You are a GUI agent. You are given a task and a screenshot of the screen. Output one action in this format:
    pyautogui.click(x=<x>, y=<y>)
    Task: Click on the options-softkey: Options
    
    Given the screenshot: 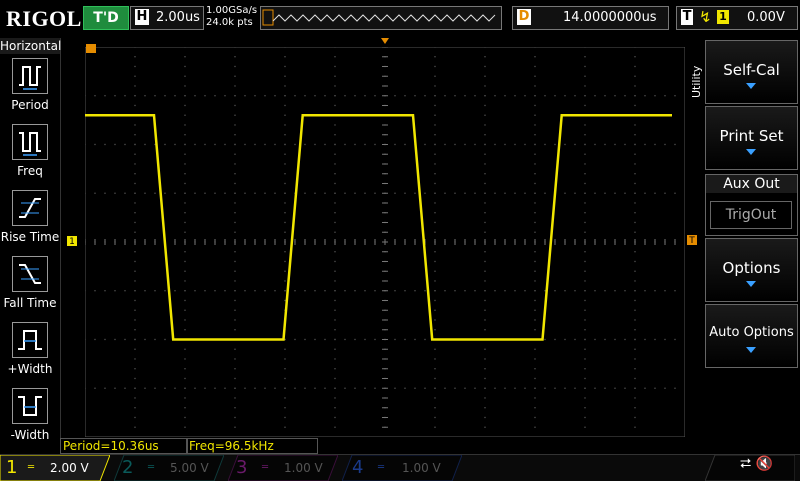 What is the action you would take?
    pyautogui.click(x=751, y=270)
    